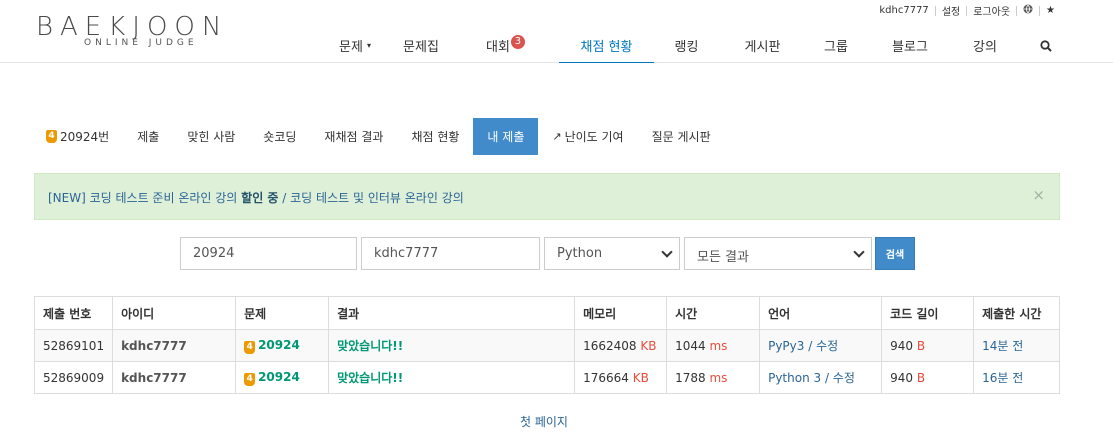 The image size is (1113, 434). I want to click on nav-label: 그룹, so click(836, 47).